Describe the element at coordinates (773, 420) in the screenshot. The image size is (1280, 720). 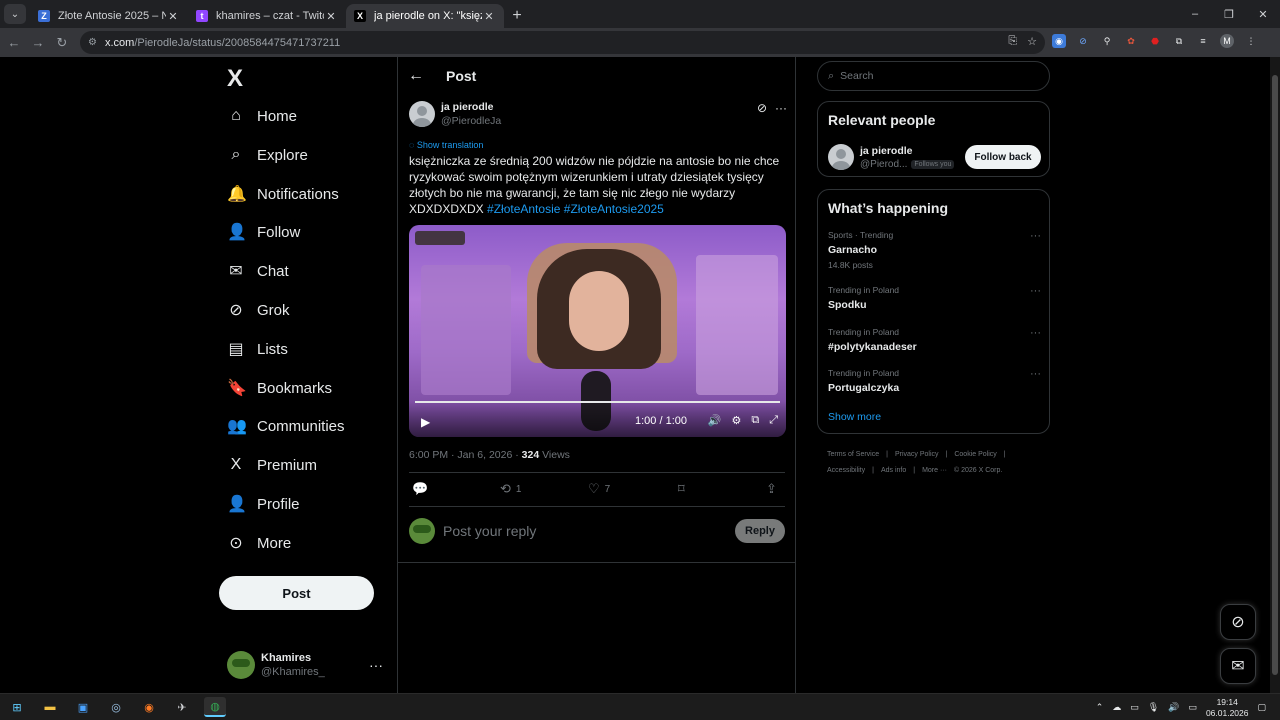
I see `fullscreen-icon: ⤢` at that location.